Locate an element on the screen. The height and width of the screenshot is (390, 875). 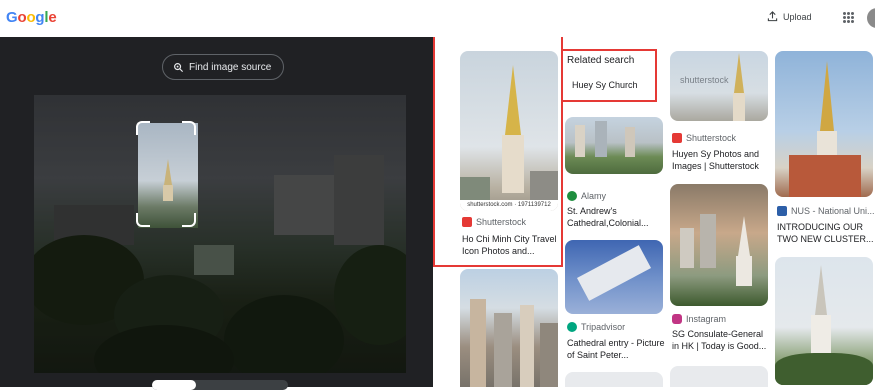
result-image-st-andrews is located at coordinates (824, 321).